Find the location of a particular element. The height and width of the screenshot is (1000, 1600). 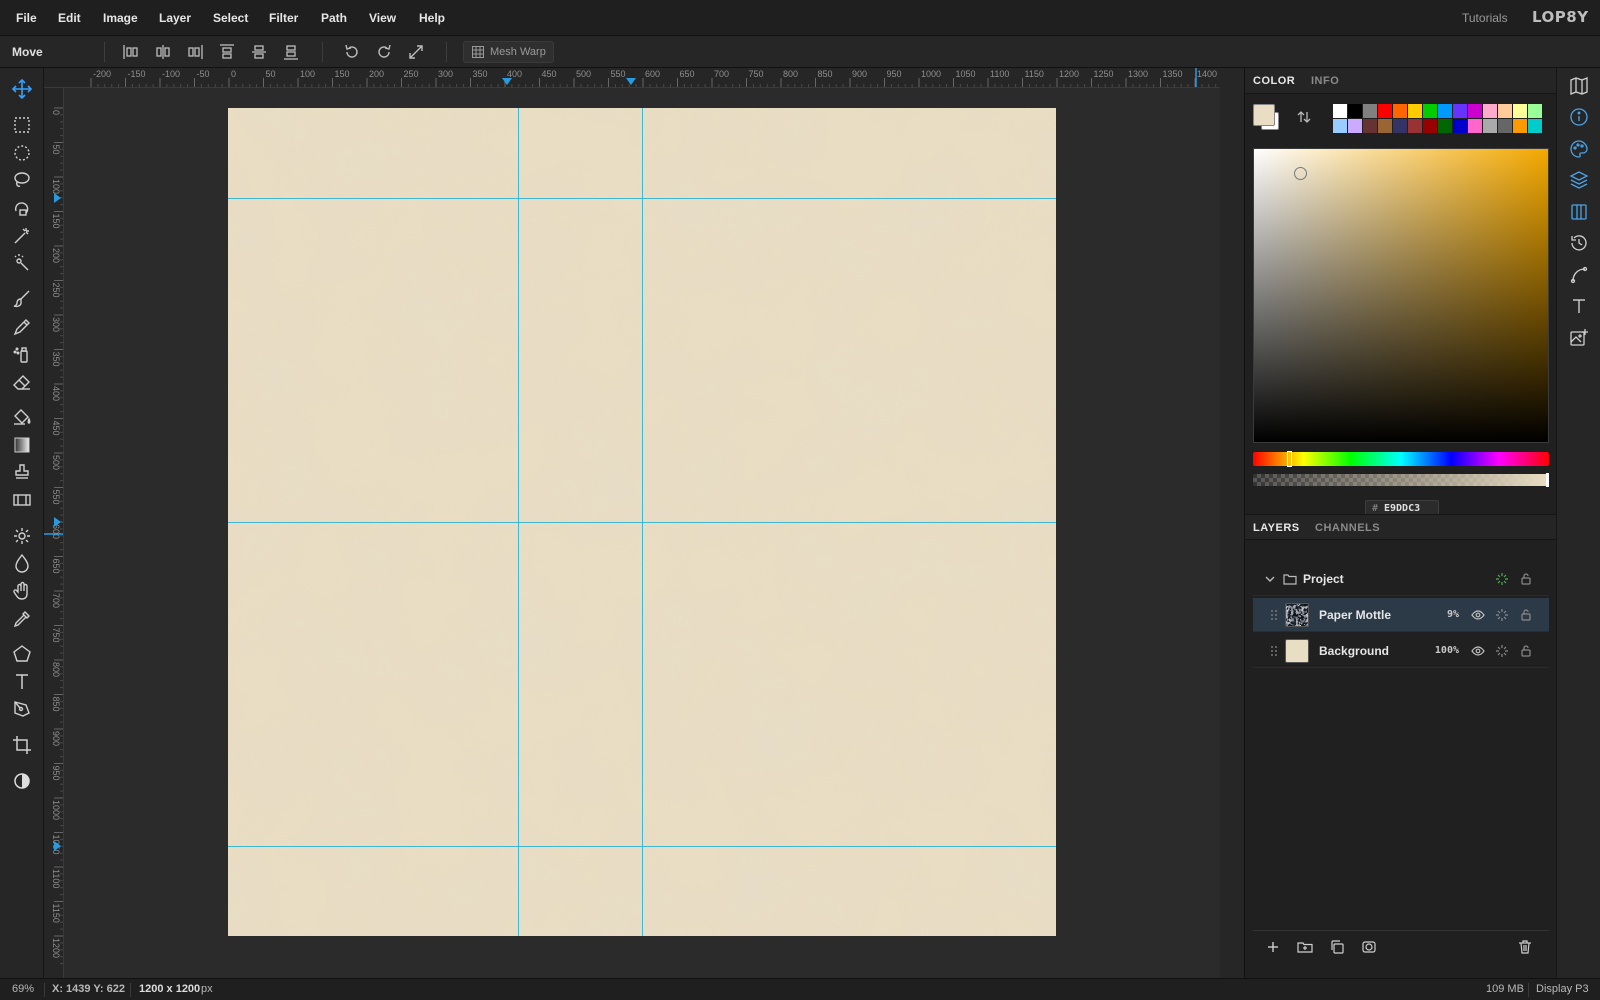

rotate-right-icon is located at coordinates (384, 52).